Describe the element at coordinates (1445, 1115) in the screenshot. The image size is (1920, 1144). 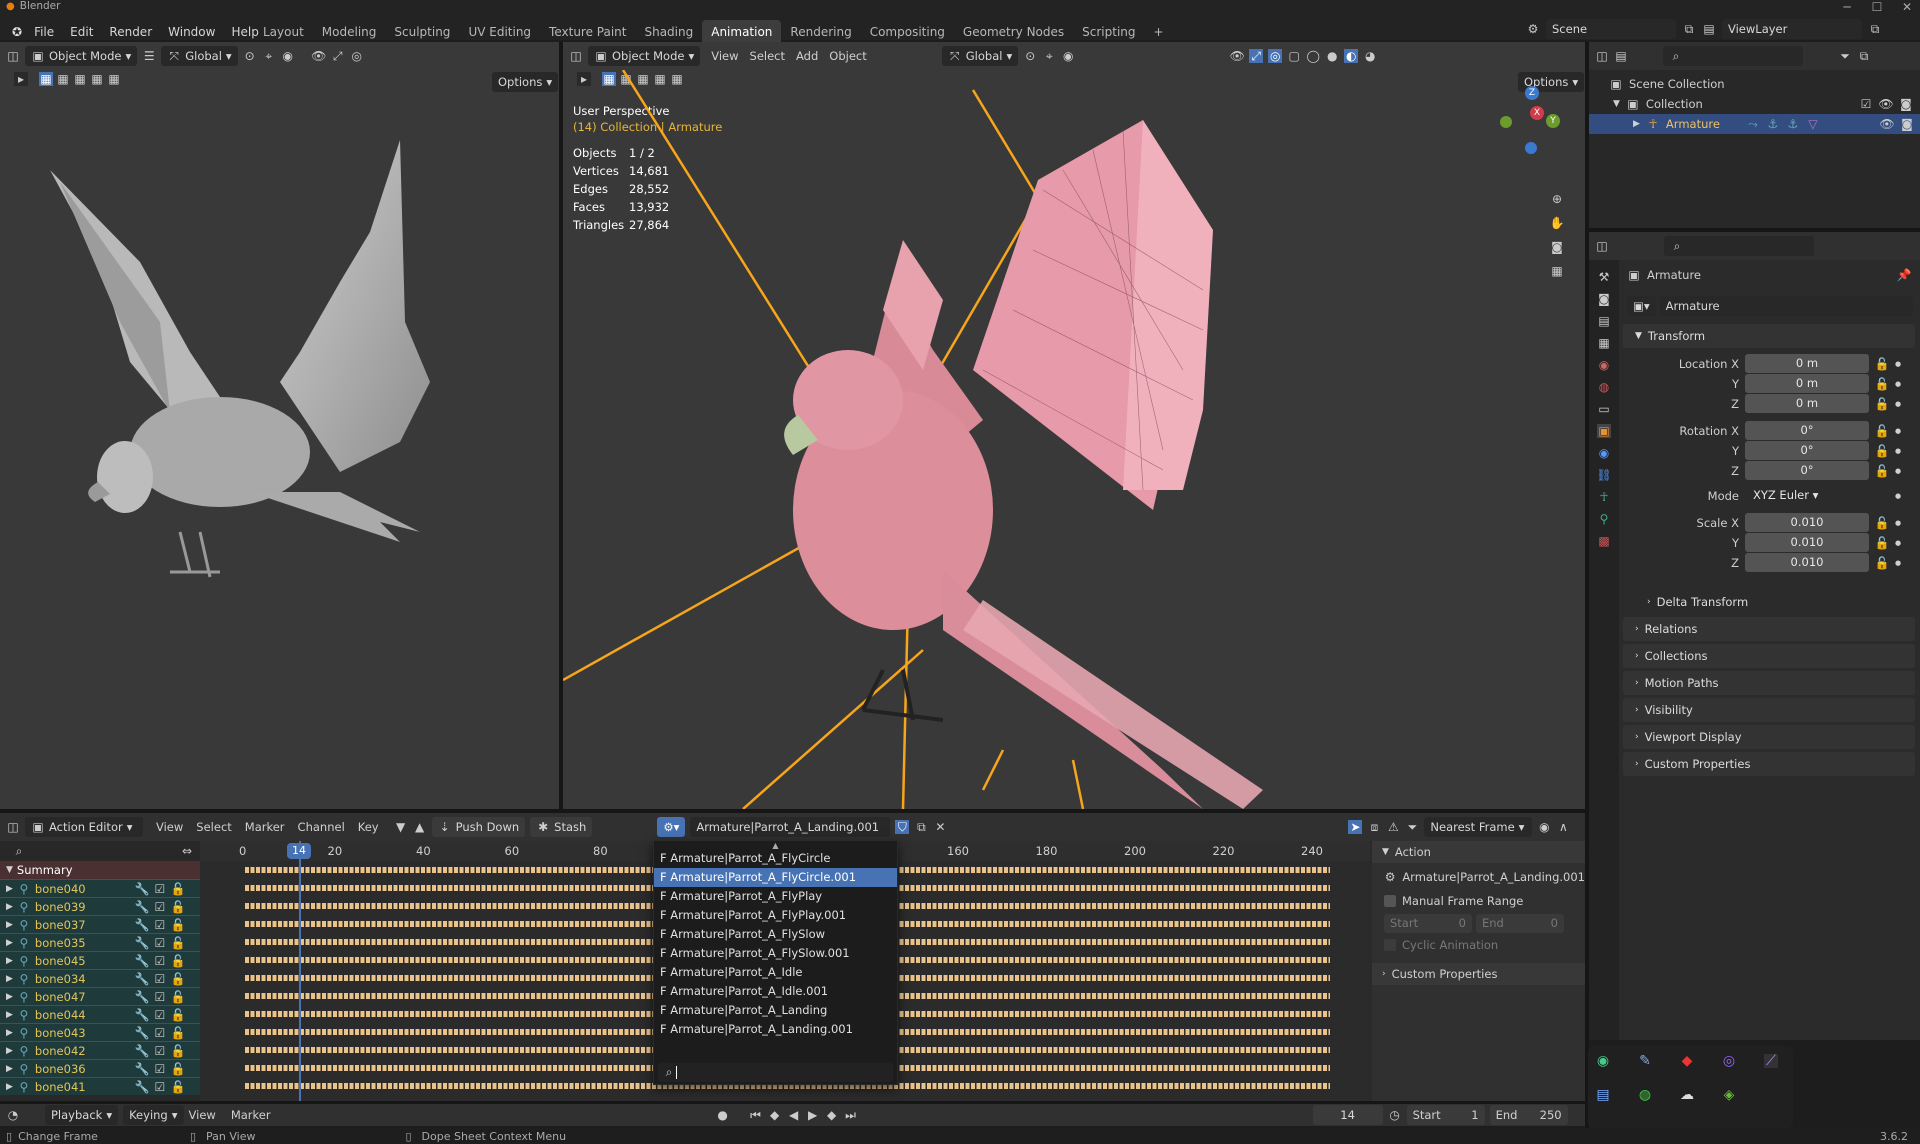
I see `start-frame-field: Start 1` at that location.